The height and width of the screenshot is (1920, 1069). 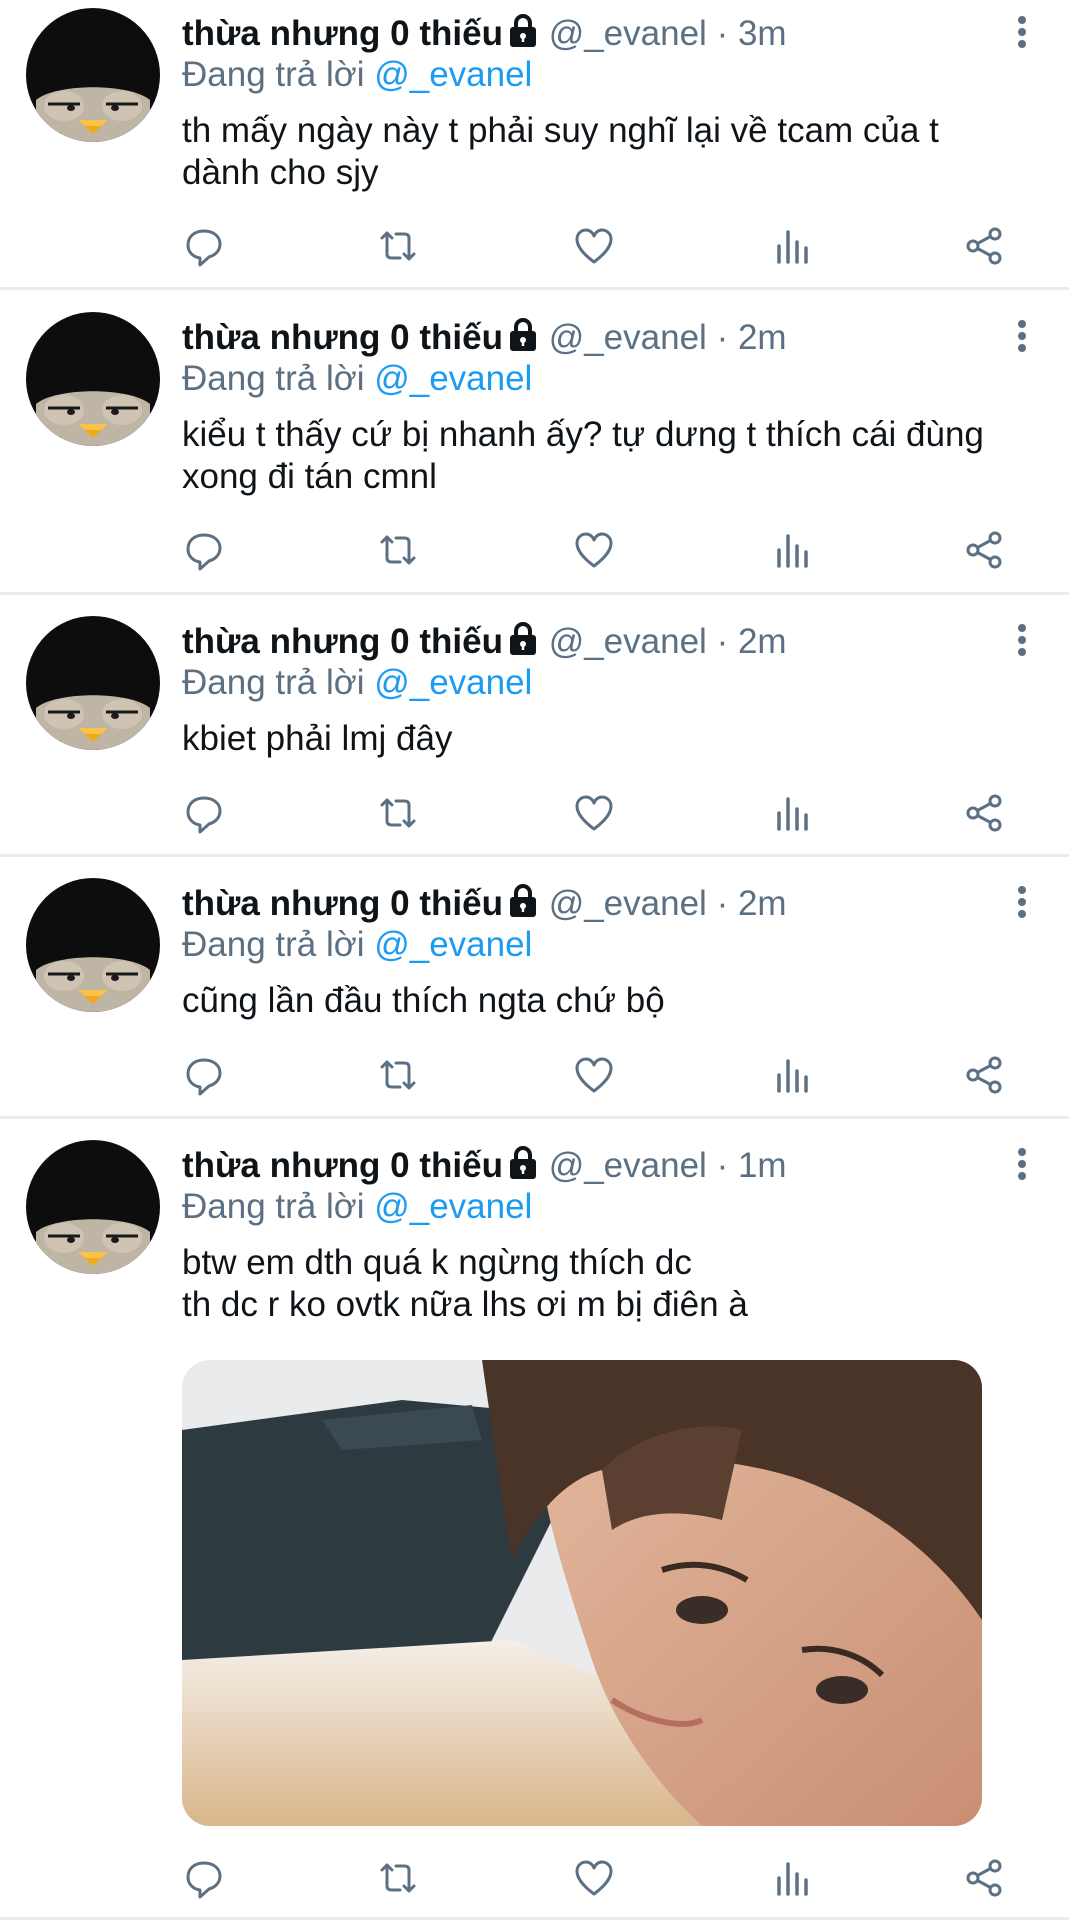 What do you see at coordinates (605, 739) in the screenshot?
I see `tweet-text: kbiet phải lmj đây` at bounding box center [605, 739].